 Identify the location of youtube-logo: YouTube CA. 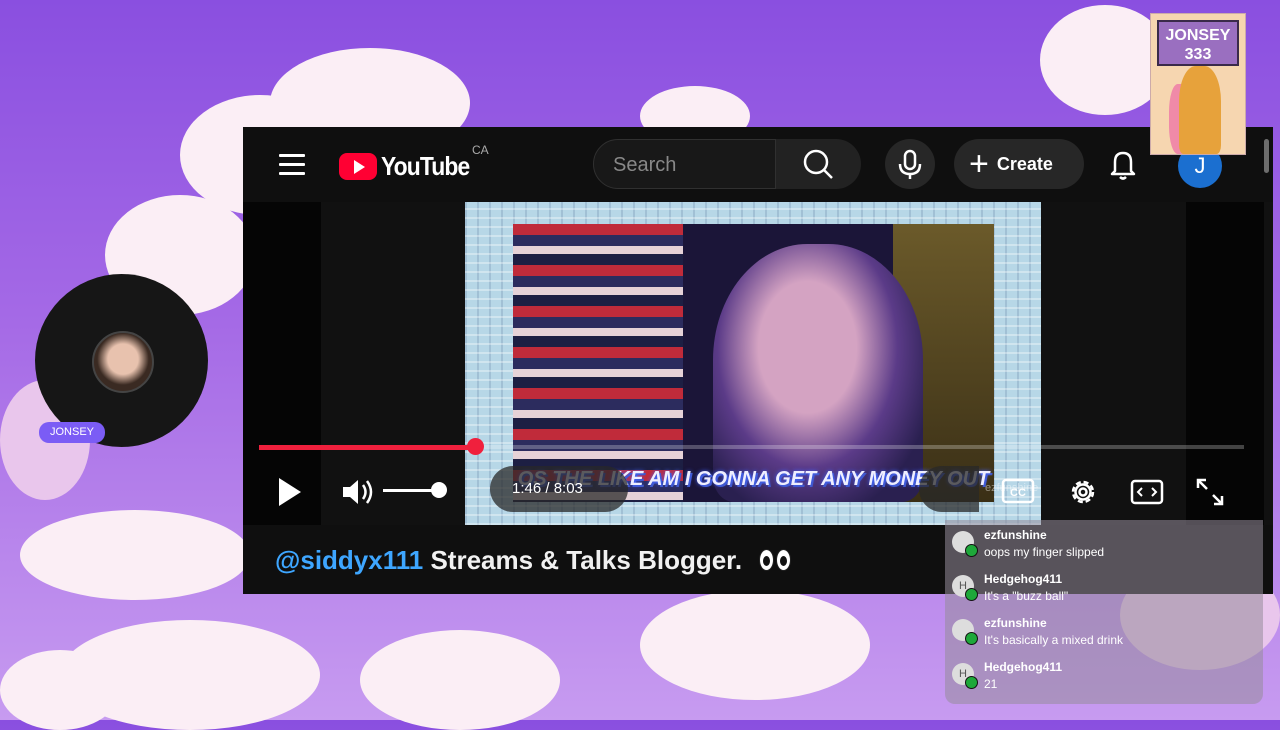
(414, 163).